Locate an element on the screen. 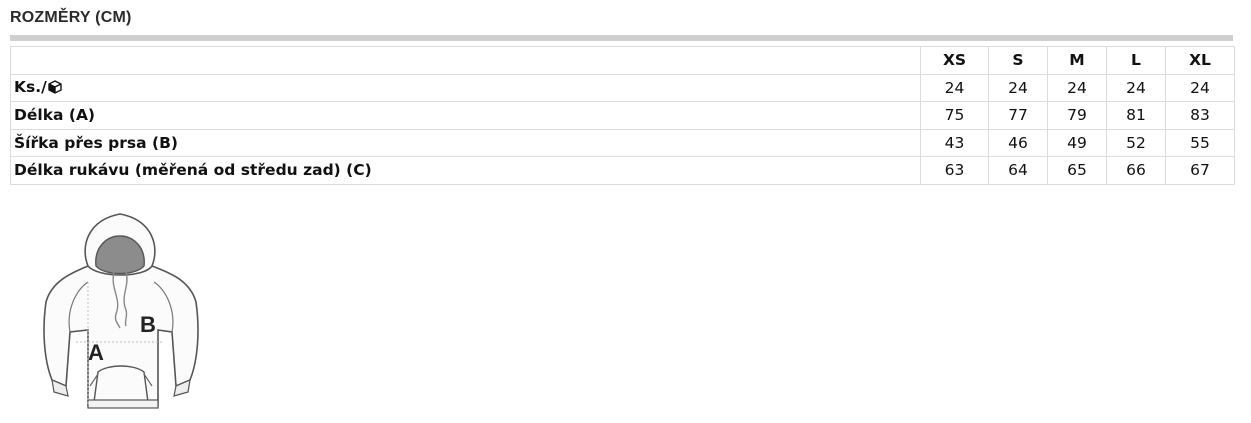 This screenshot has height=423, width=1251. row-label-length: Délka (A) is located at coordinates (465, 115).